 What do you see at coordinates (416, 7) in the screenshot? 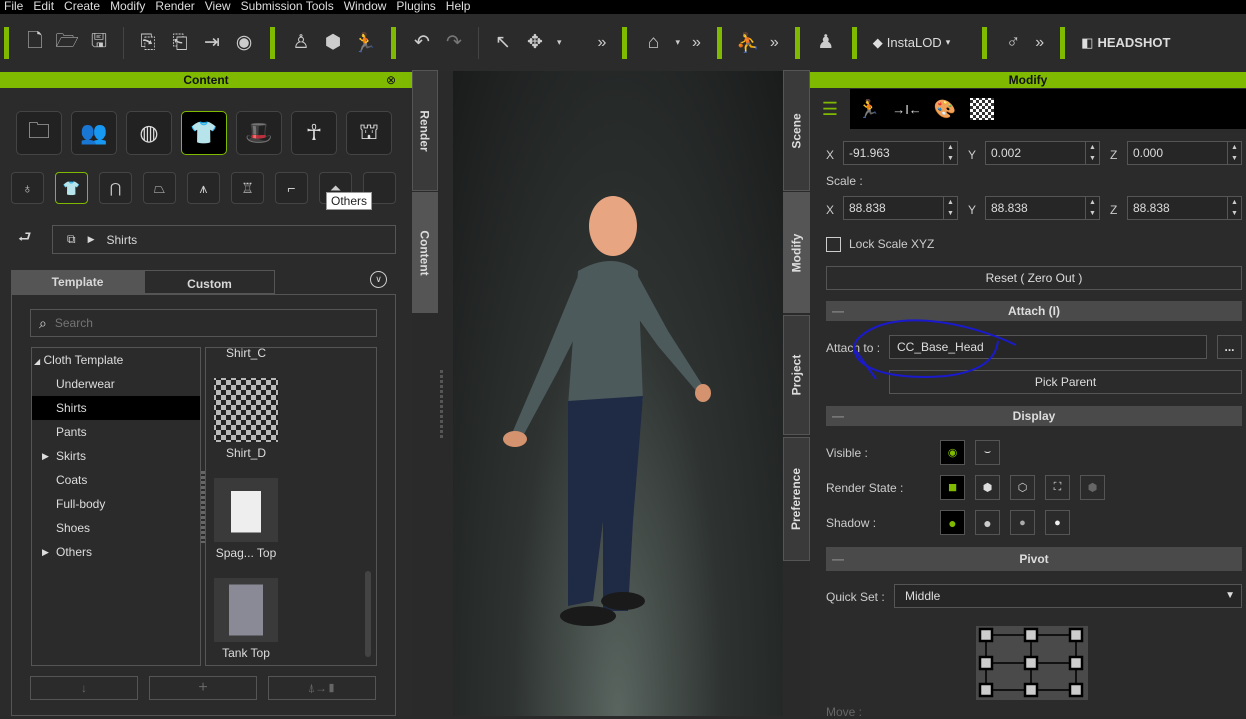
I see `menu-plugins: Plugins` at bounding box center [416, 7].